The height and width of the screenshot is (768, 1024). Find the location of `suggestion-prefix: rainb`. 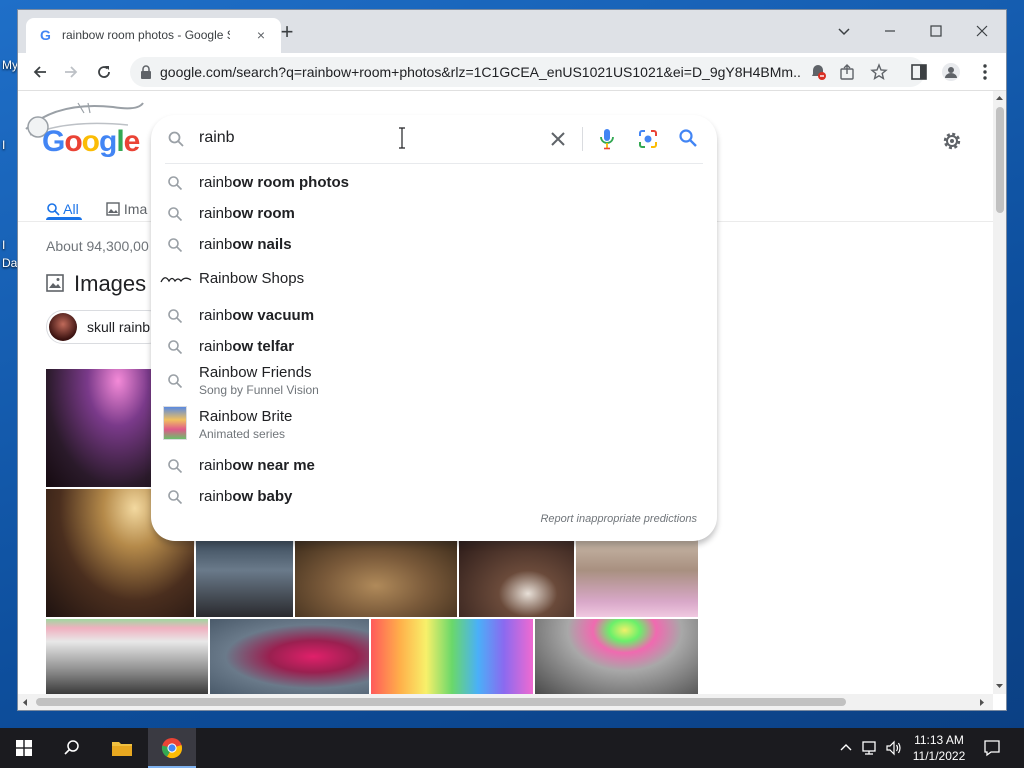

suggestion-prefix: rainb is located at coordinates (216, 182).